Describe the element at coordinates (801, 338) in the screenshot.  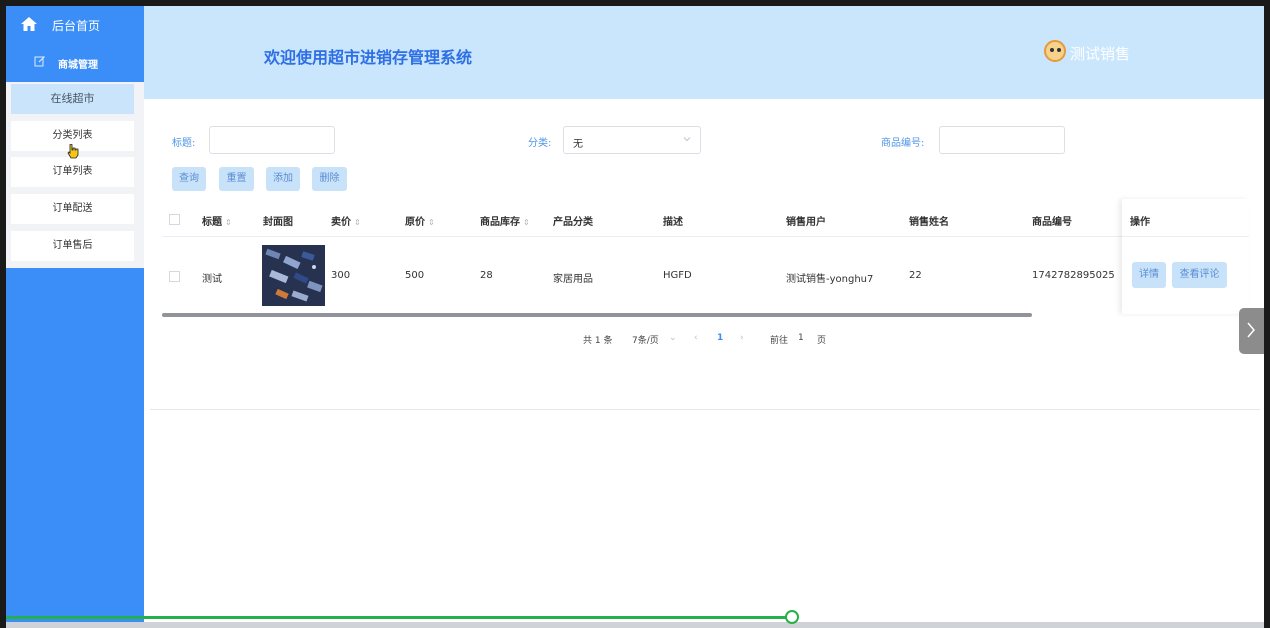
I see `goto-page-input: 1` at that location.